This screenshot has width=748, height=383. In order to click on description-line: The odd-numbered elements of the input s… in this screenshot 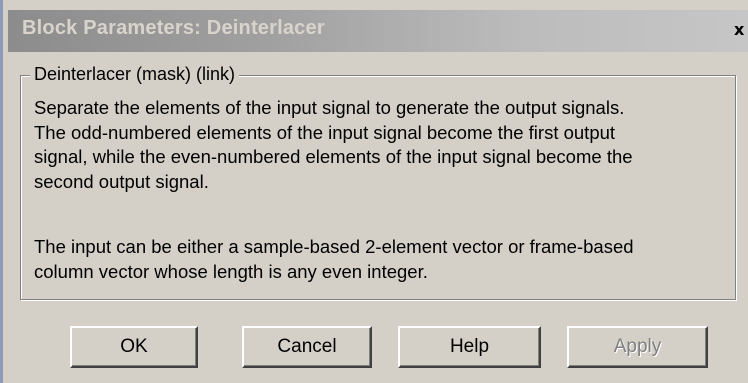, I will do `click(325, 132)`.